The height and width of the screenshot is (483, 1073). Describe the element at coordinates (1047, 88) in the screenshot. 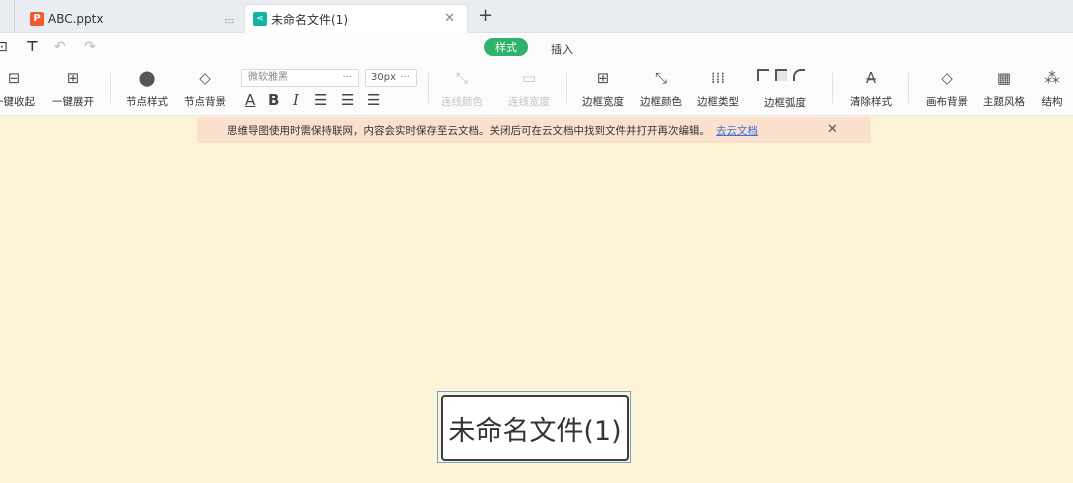

I see `structure-button: ⁂ 结构` at that location.